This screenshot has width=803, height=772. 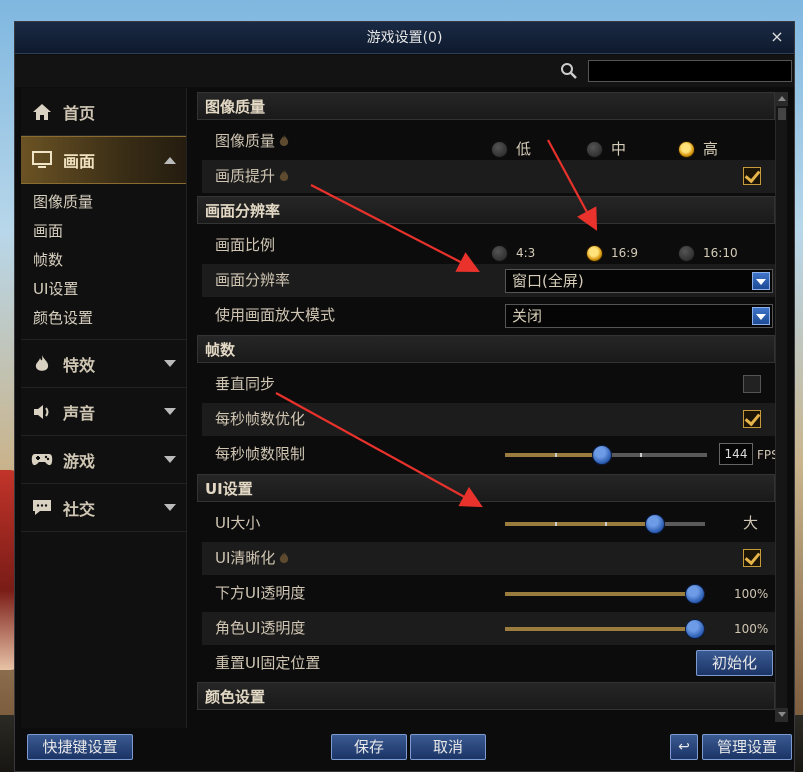 I want to click on home-icon, so click(x=42, y=112).